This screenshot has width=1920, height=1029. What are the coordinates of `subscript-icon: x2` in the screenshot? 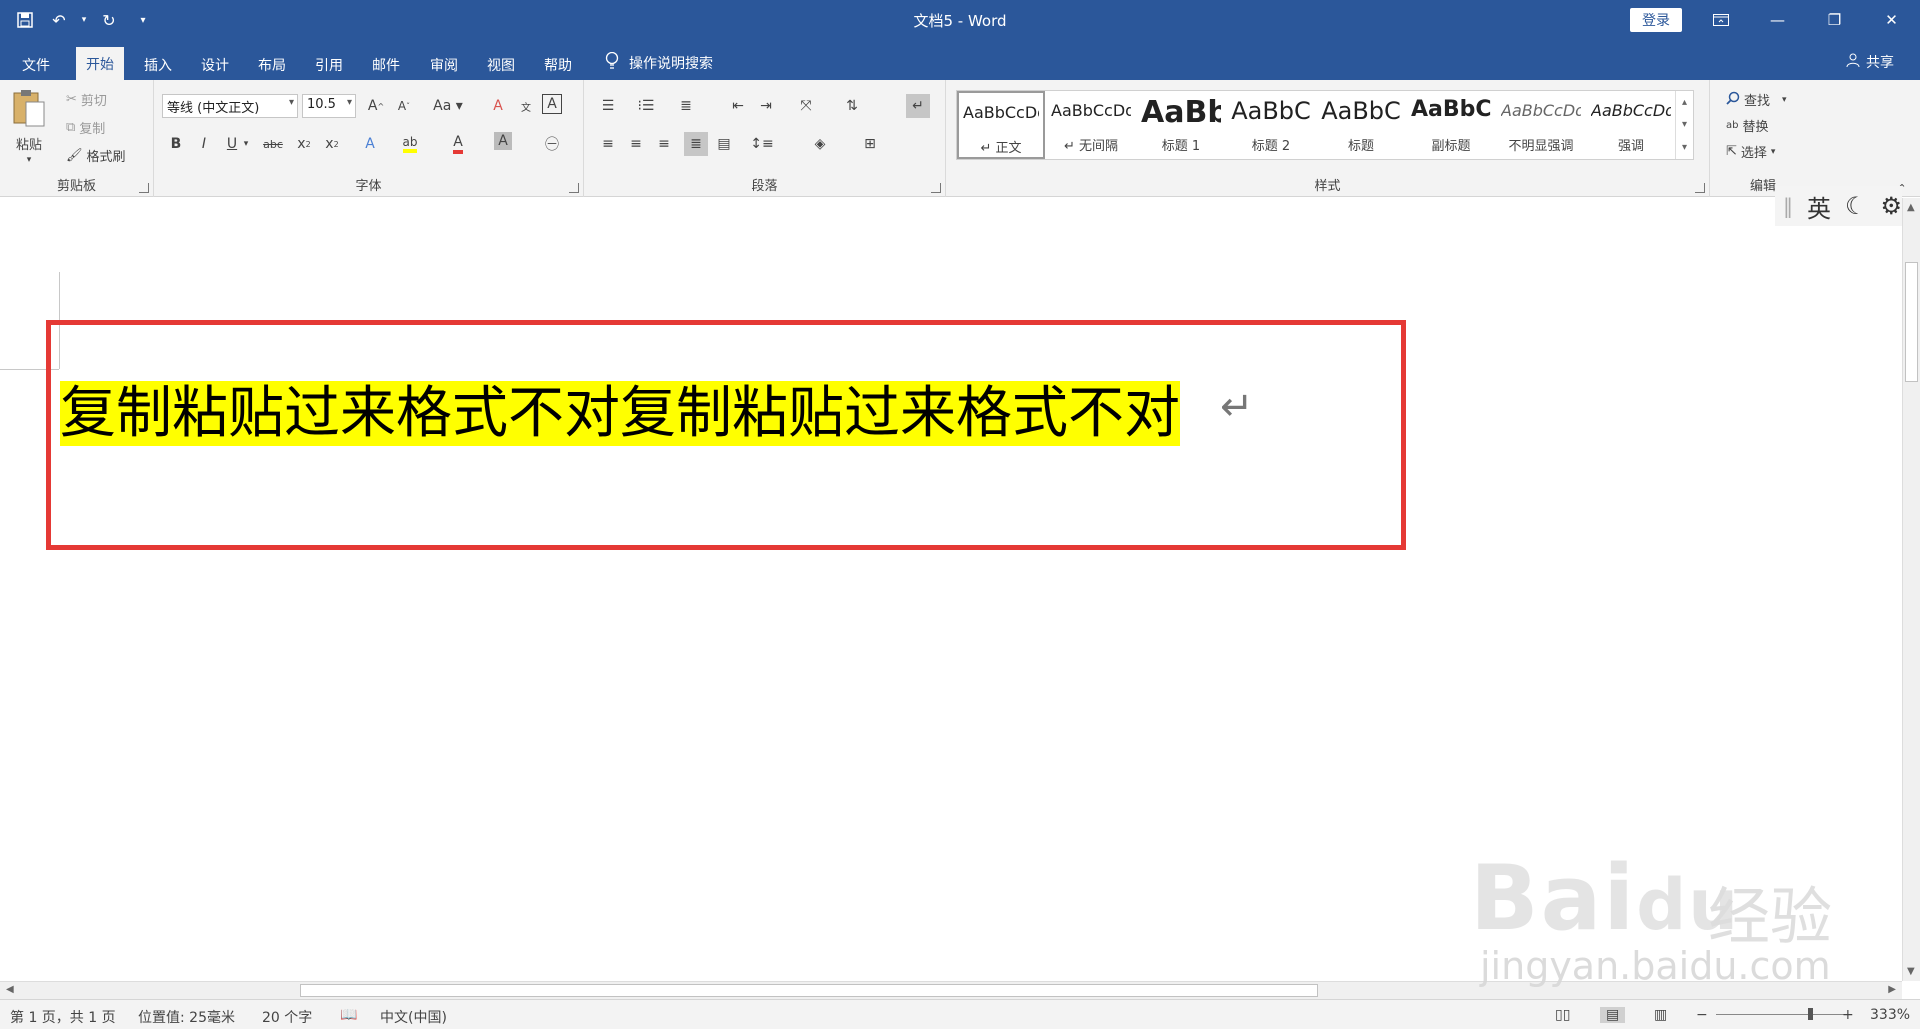 It's located at (304, 144).